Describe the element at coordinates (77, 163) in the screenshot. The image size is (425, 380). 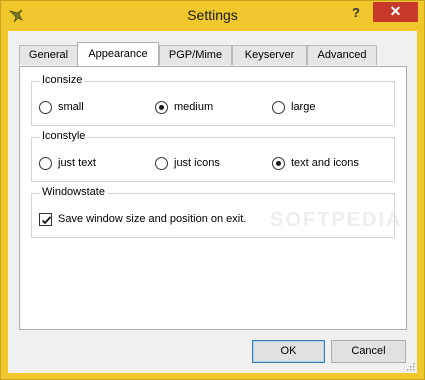
I see `option-label: just text` at that location.